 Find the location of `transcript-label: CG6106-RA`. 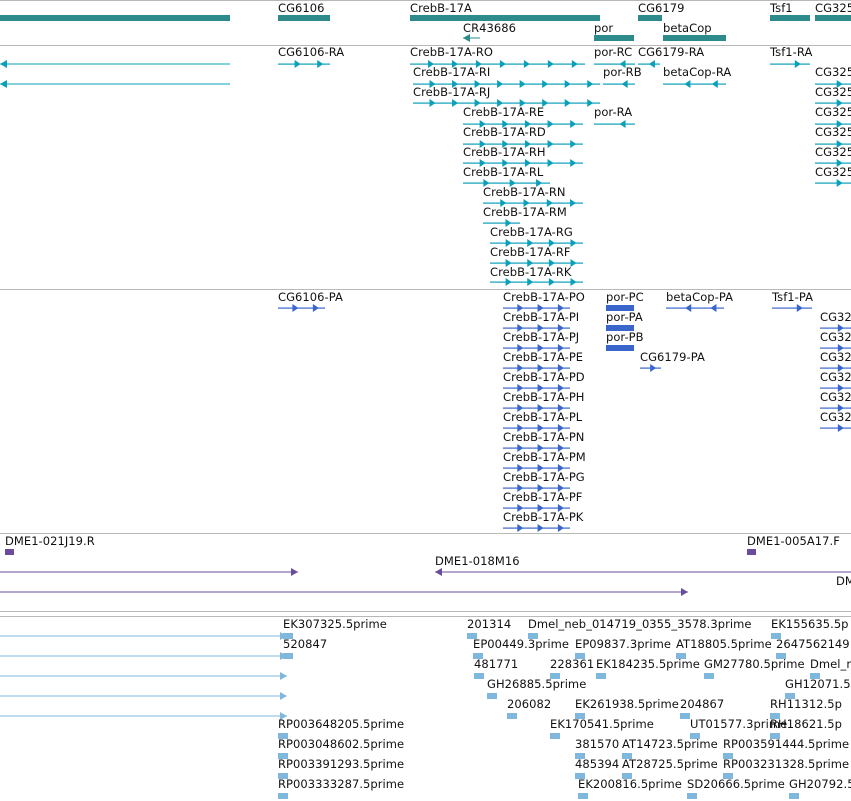

transcript-label: CG6106-RA is located at coordinates (311, 52).